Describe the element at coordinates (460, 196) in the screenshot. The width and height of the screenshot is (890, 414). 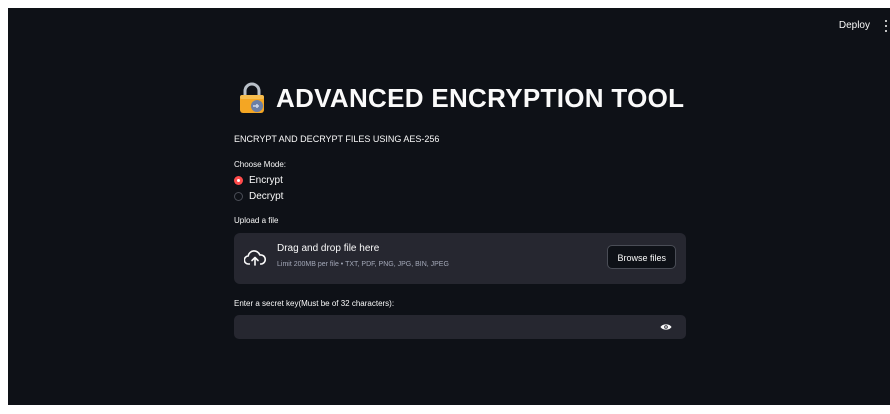
I see `radio-decrypt: Decrypt` at that location.